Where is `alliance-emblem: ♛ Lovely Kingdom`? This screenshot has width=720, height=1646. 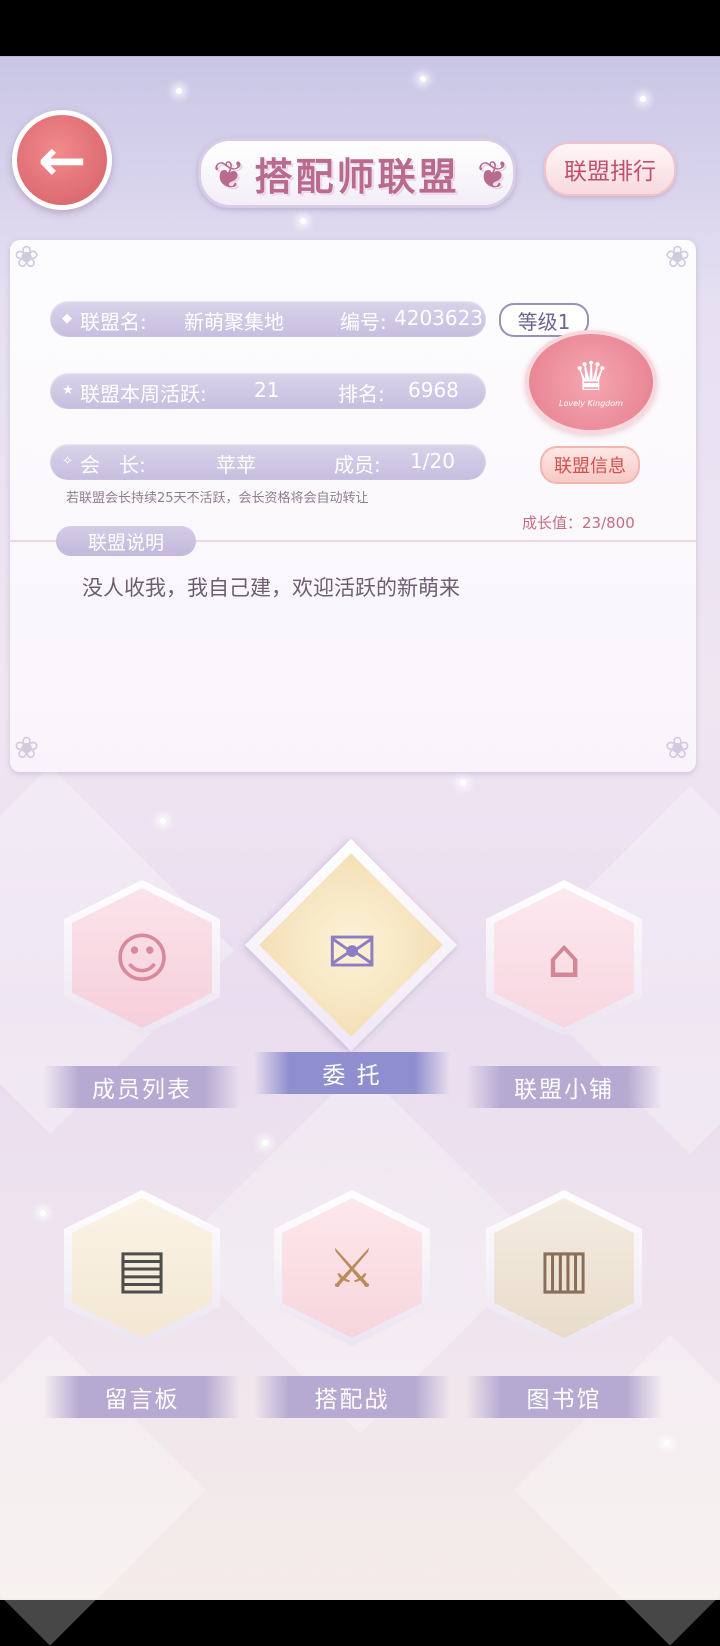
alliance-emblem: ♛ Lovely Kingdom is located at coordinates (591, 382).